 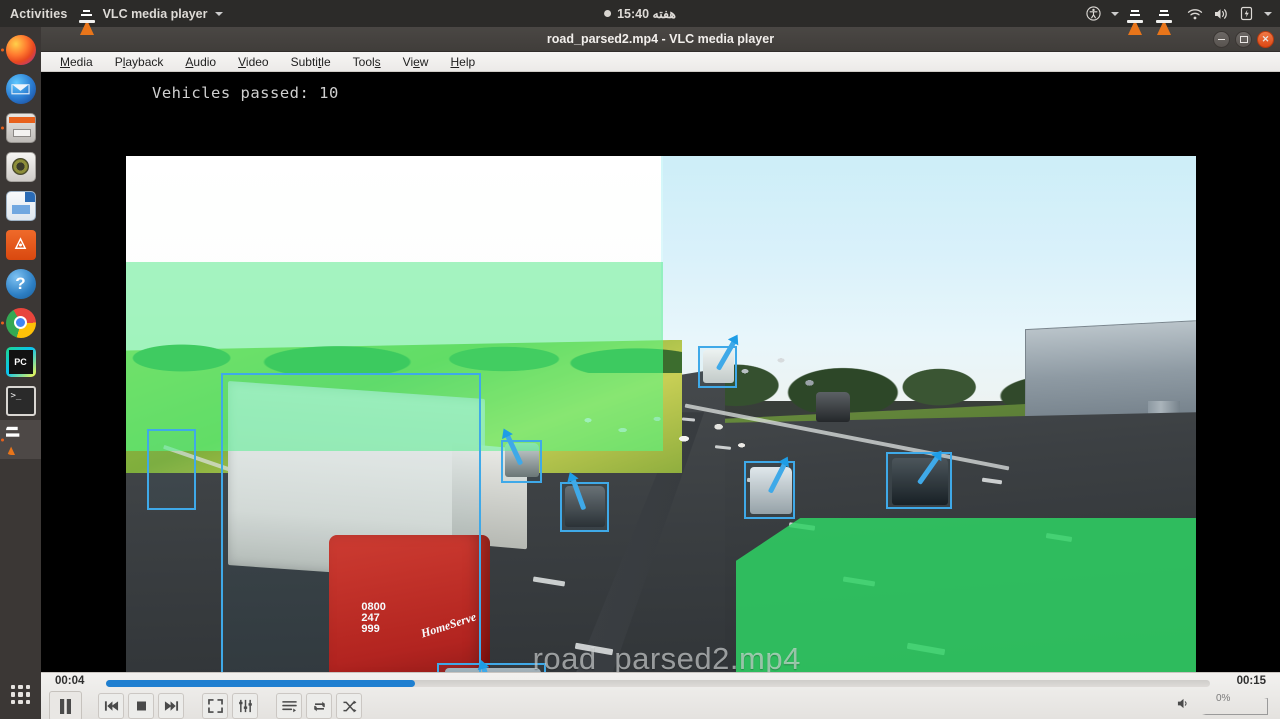 What do you see at coordinates (608, 13) in the screenshot?
I see `recording-dot-icon` at bounding box center [608, 13].